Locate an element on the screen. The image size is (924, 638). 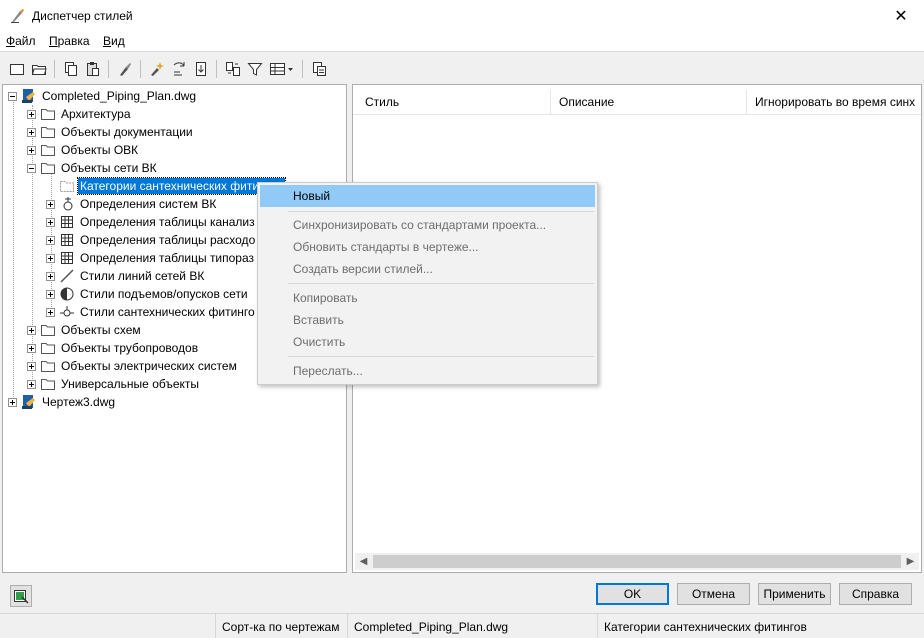
edit-style-button is located at coordinates (179, 69).